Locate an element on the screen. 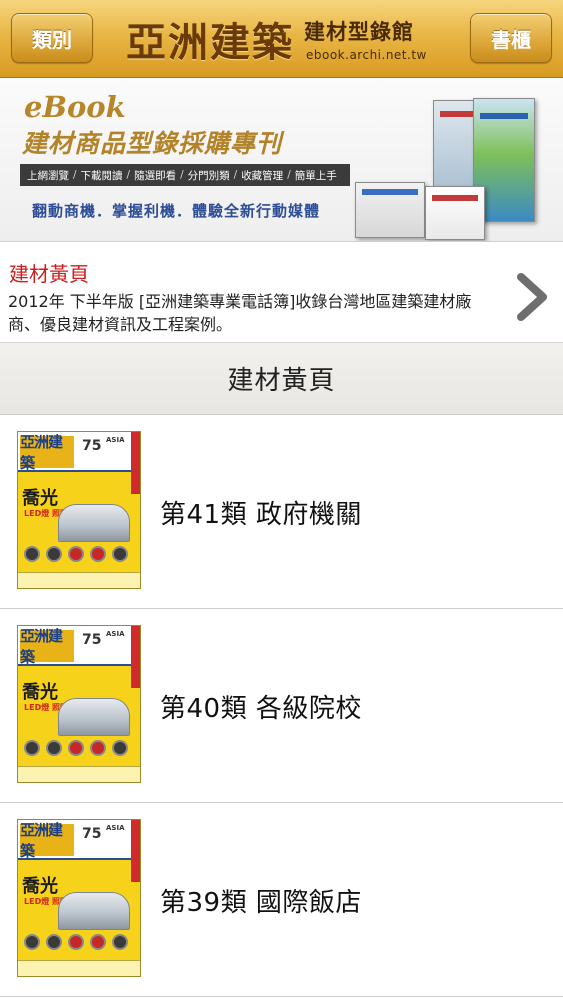  magazine-stack-image is located at coordinates (455, 166).